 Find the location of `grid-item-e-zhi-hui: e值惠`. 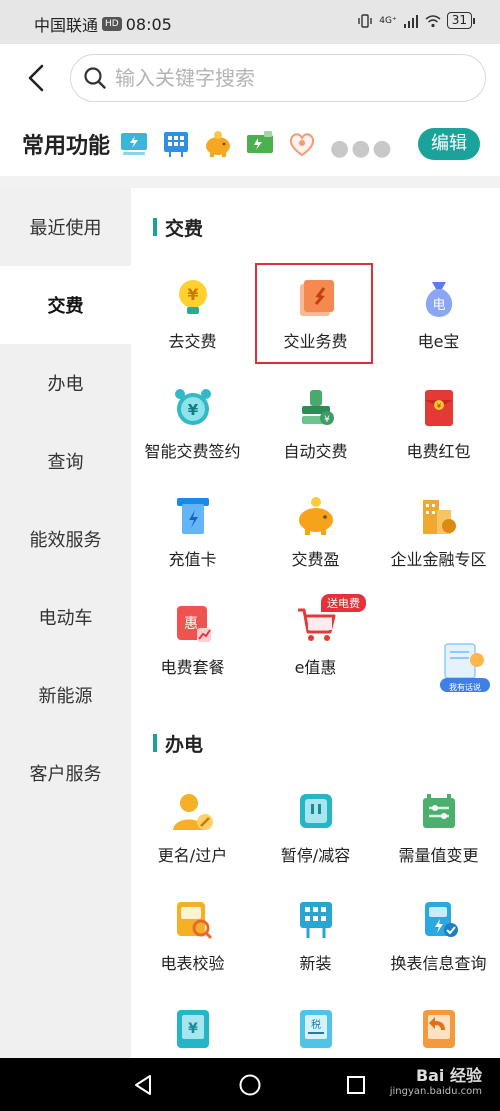

grid-item-e-zhi-hui: e值惠 is located at coordinates (315, 640).